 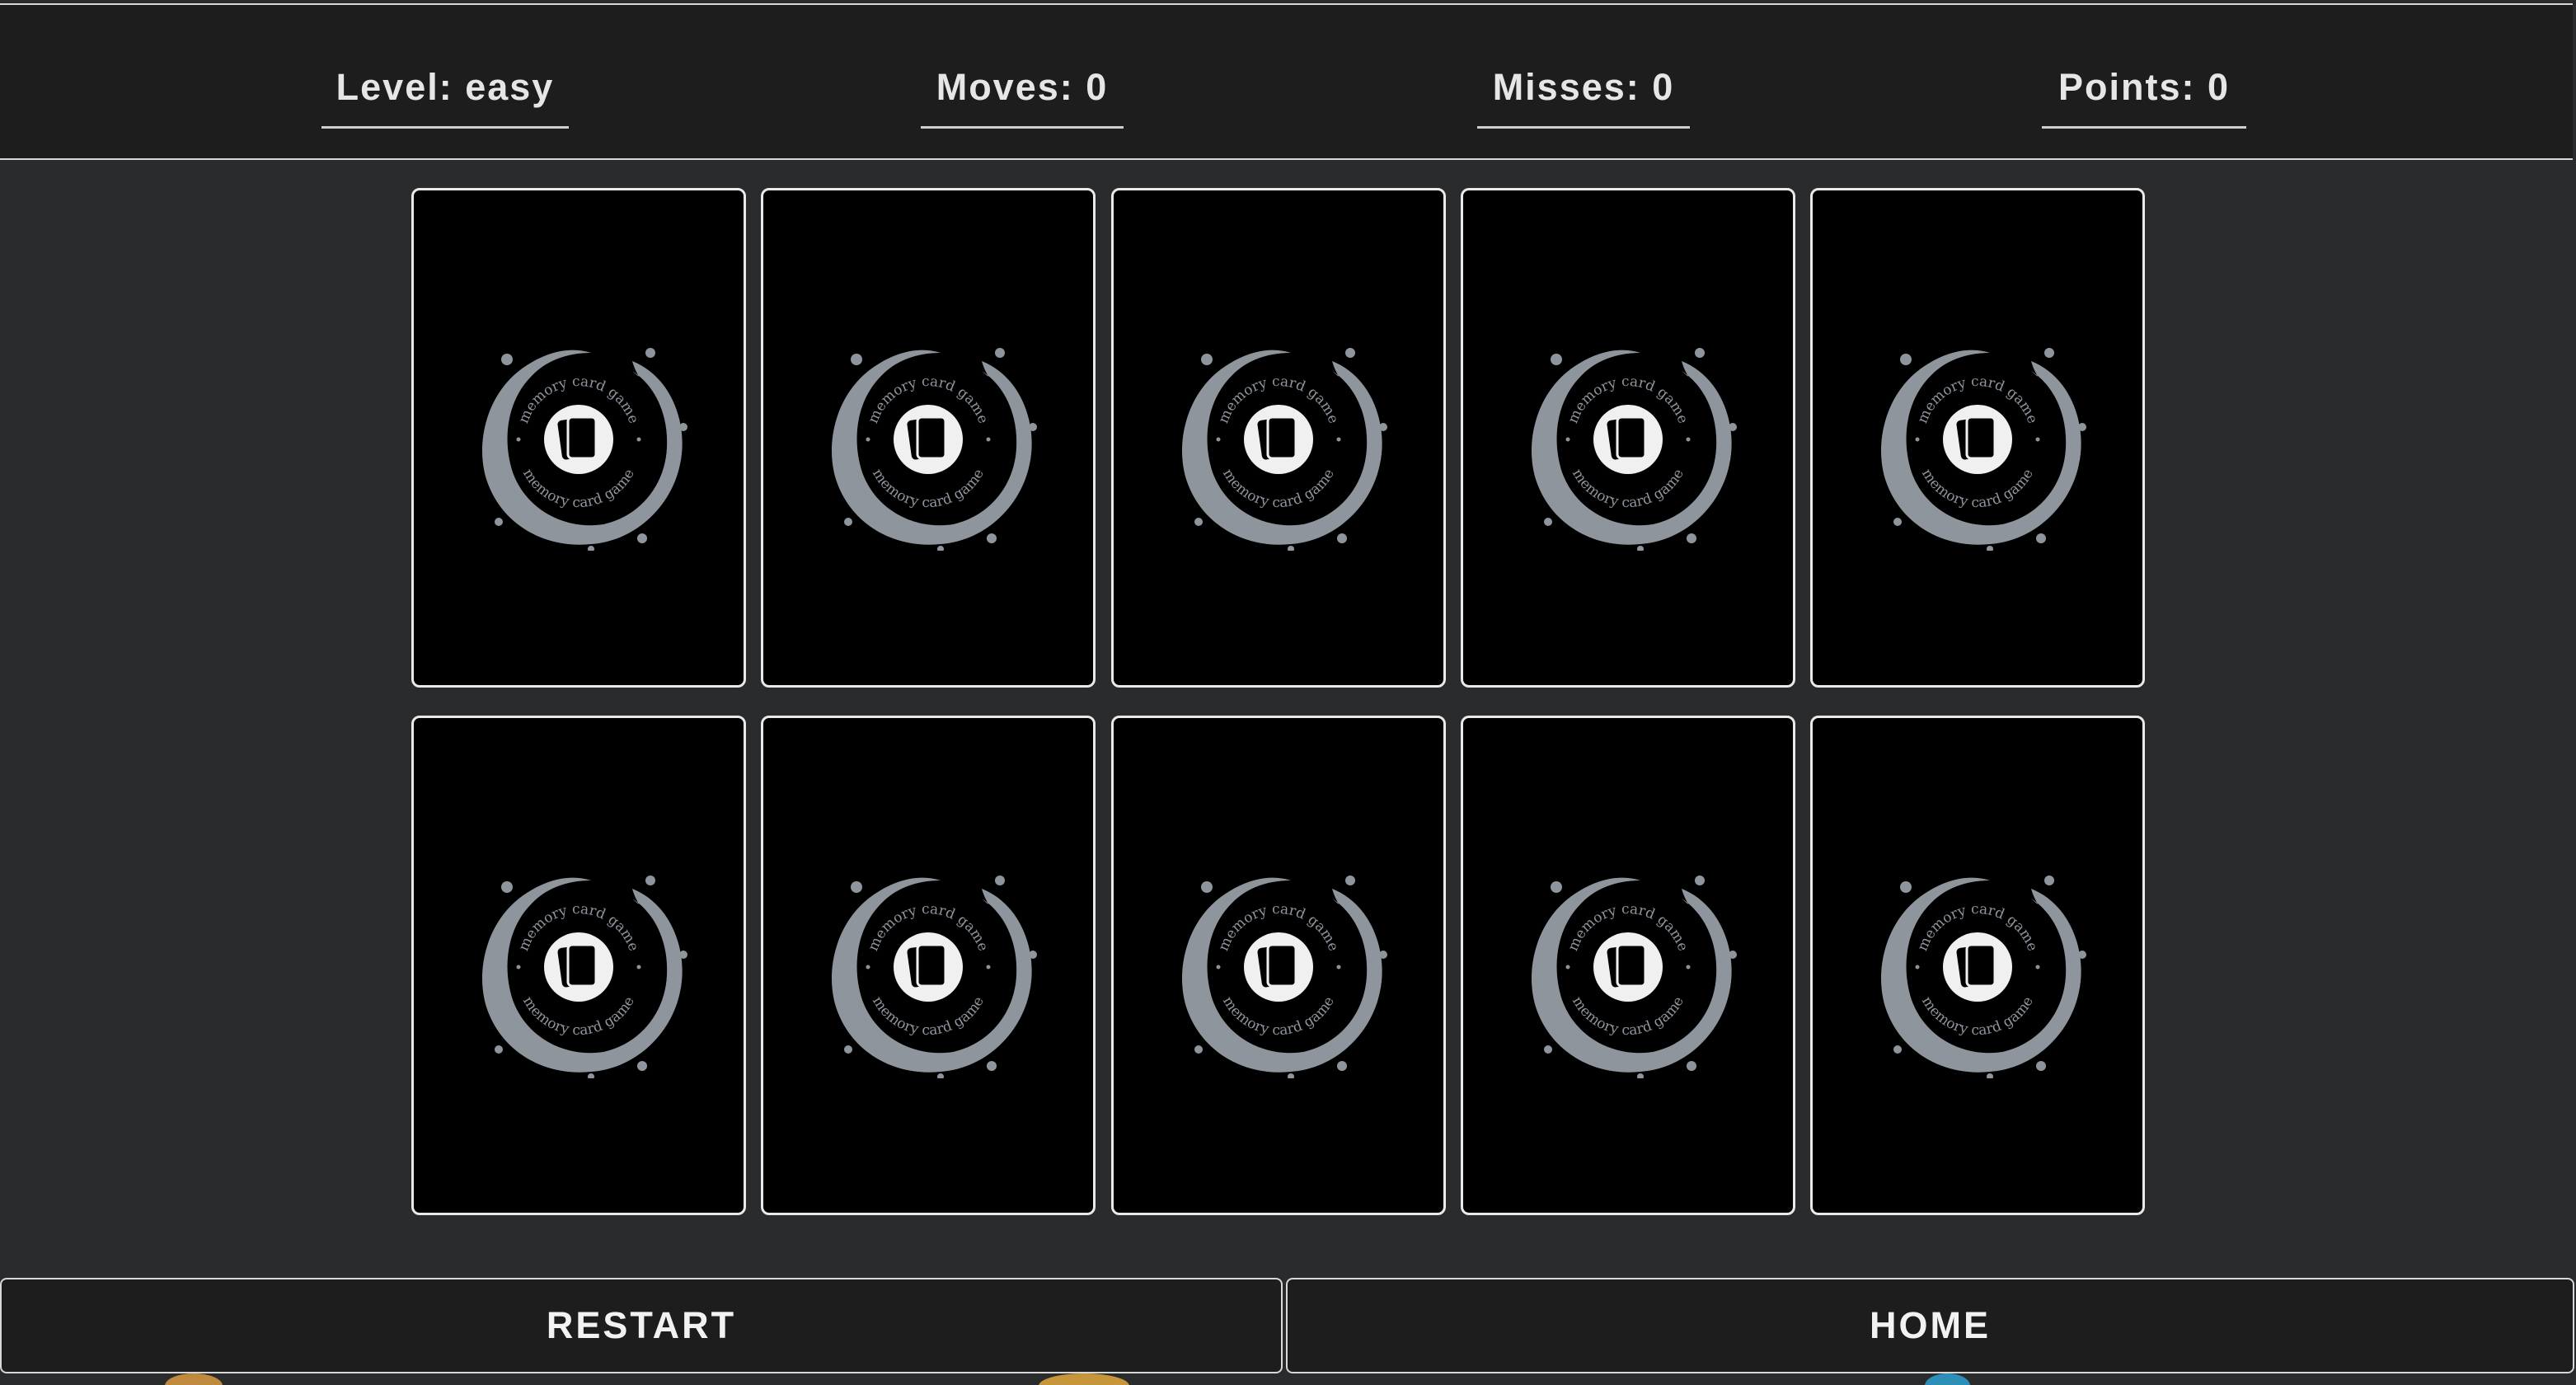 I want to click on moves-counter: Moves: 0, so click(x=1022, y=95).